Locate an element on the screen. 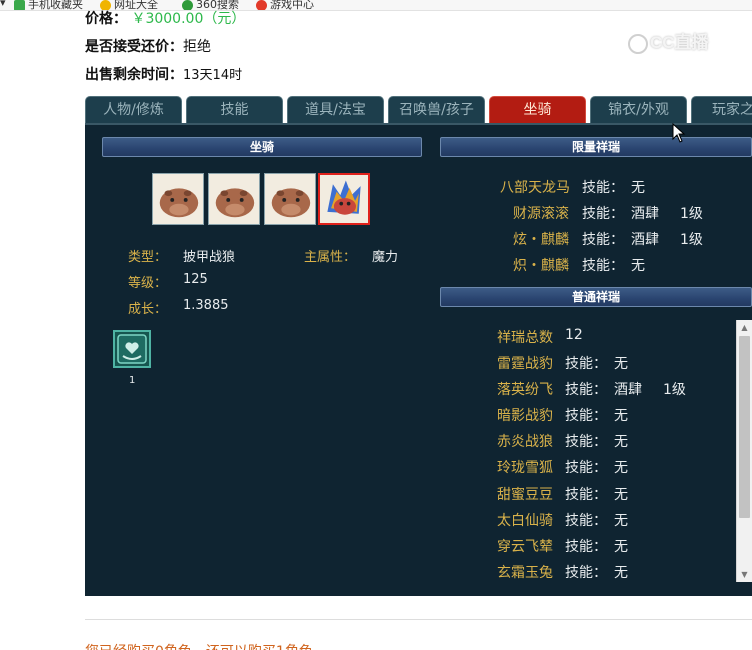 The height and width of the screenshot is (650, 752). price-label: 价格： is located at coordinates (106, 19).